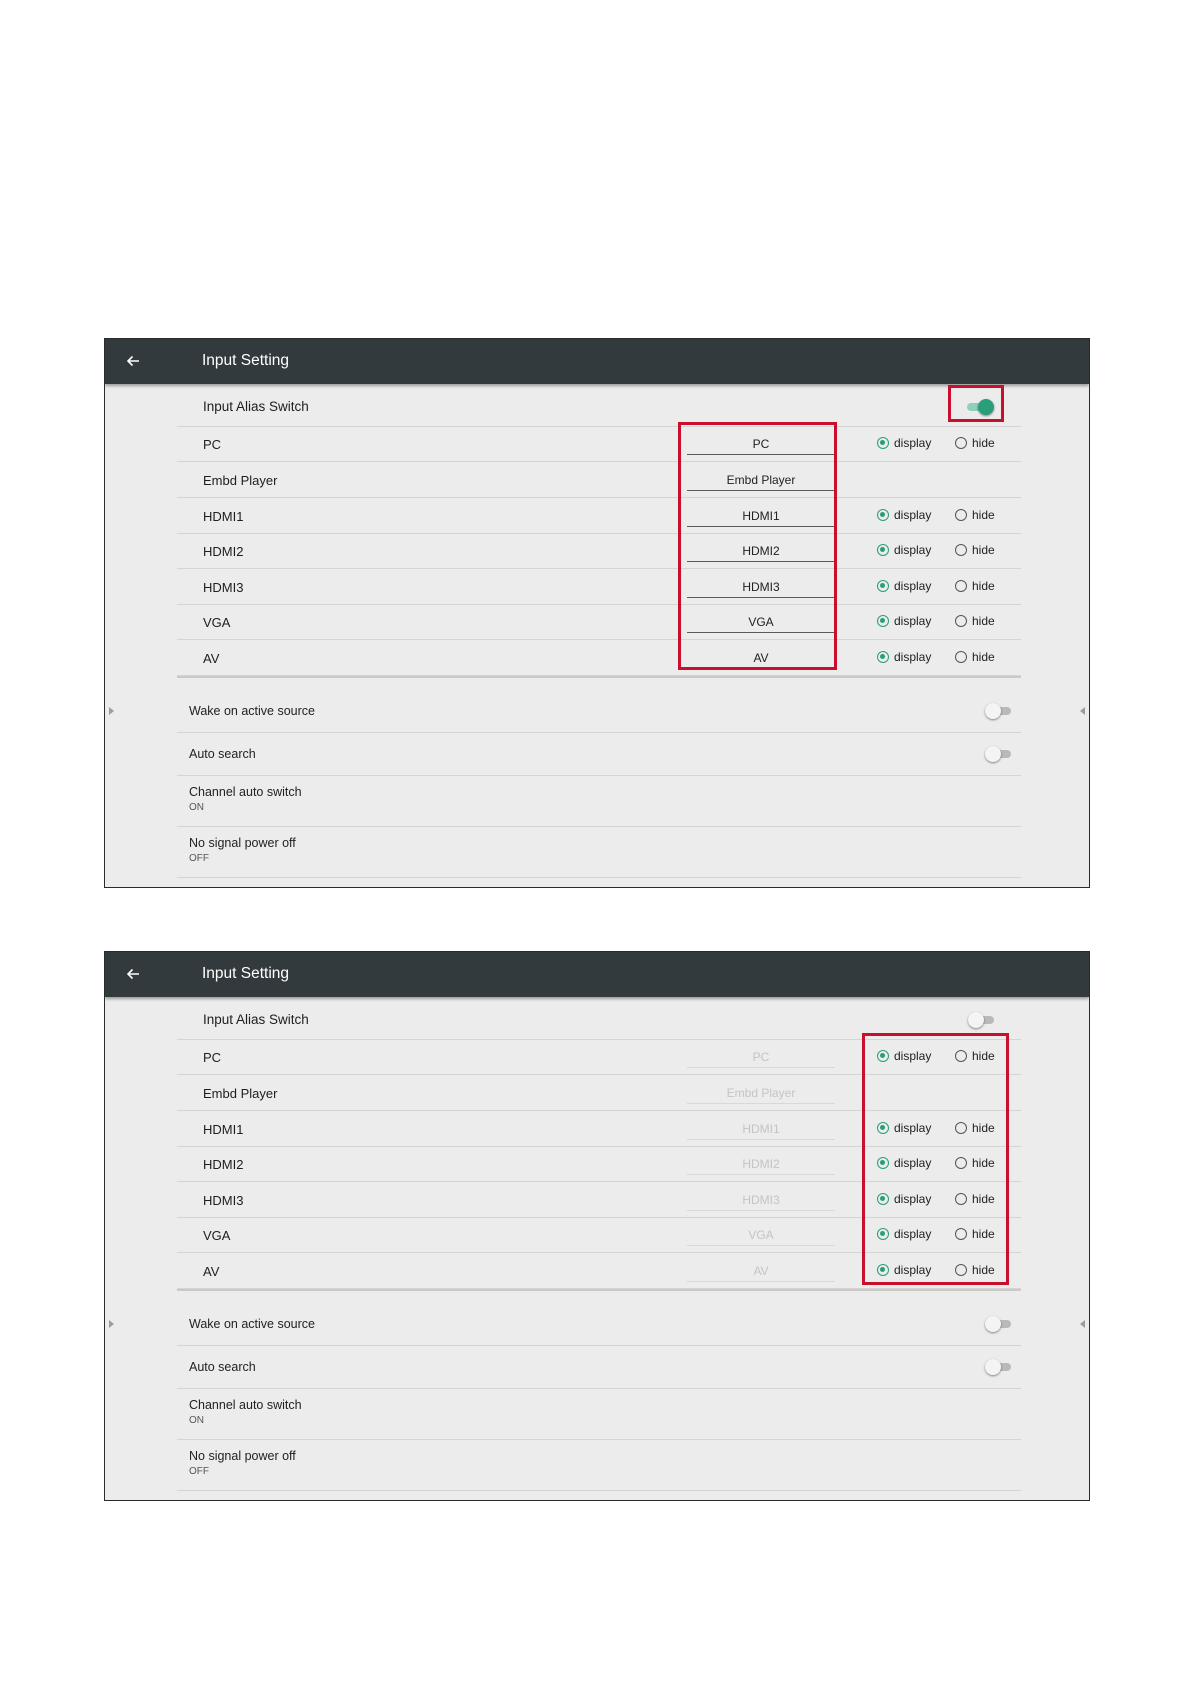 The image size is (1191, 1684). Describe the element at coordinates (111, 711) in the screenshot. I see `scroll-left-icon` at that location.